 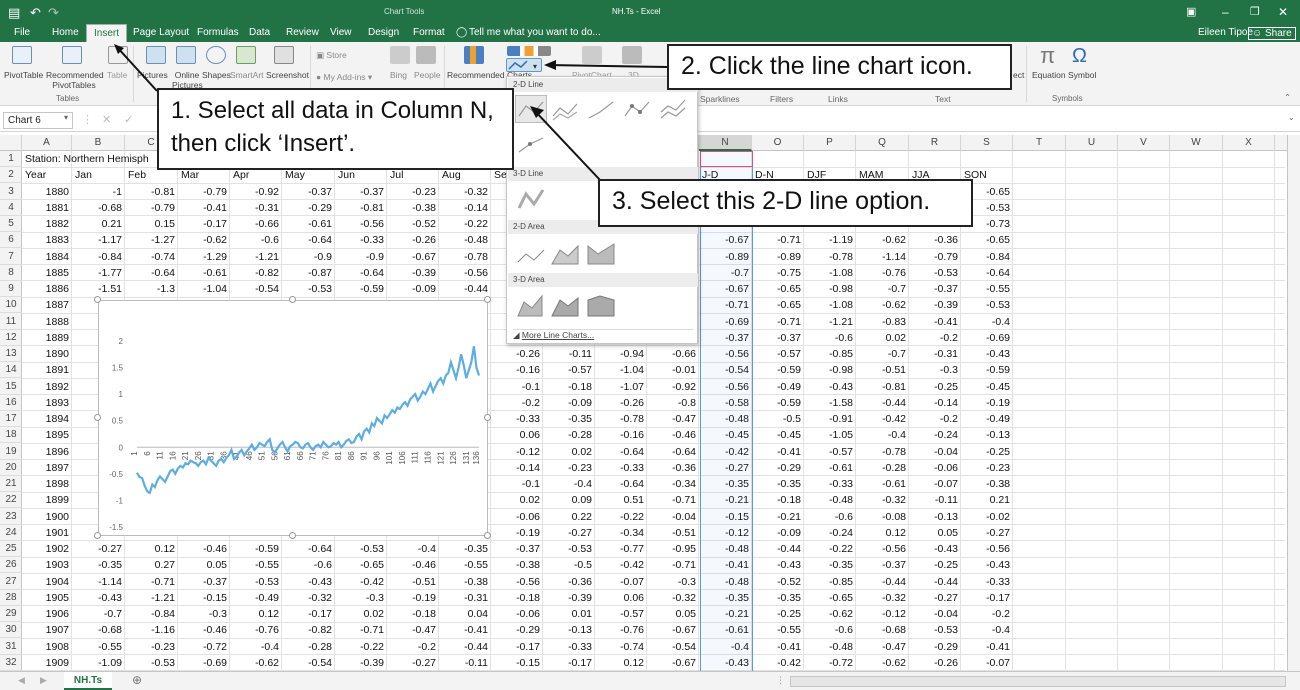 I want to click on add-sheet-icon: ⊕, so click(x=137, y=680).